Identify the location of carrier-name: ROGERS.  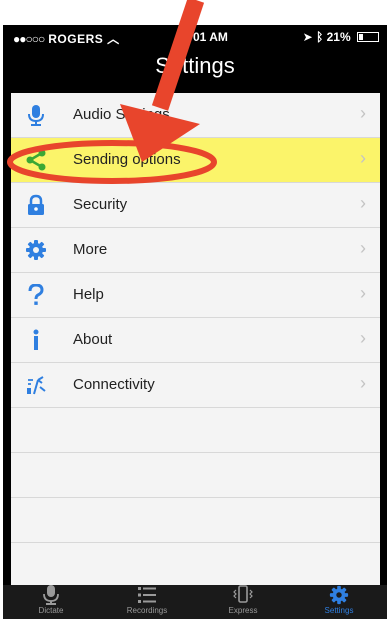
(76, 39).